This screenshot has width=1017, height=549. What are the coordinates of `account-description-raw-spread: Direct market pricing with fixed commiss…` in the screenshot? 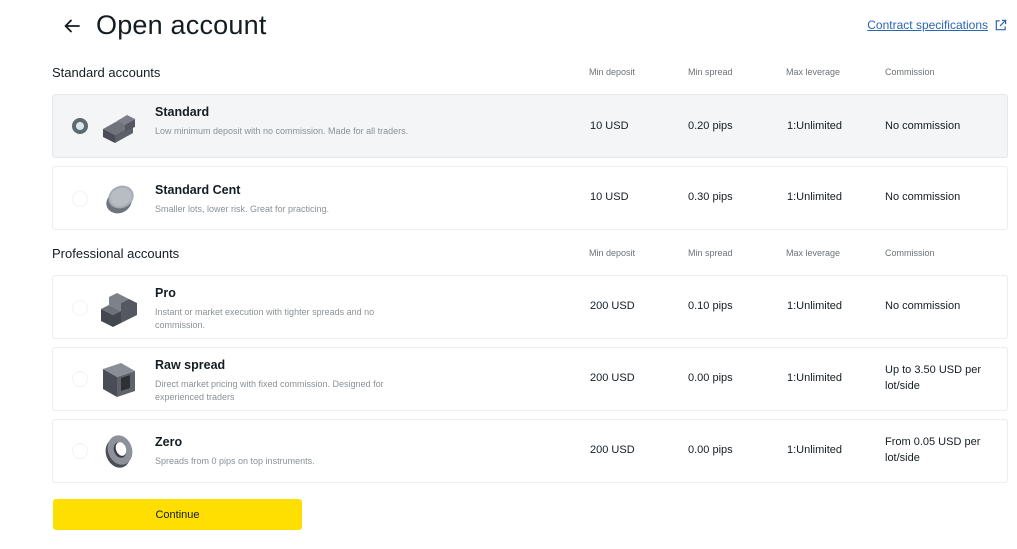 It's located at (269, 390).